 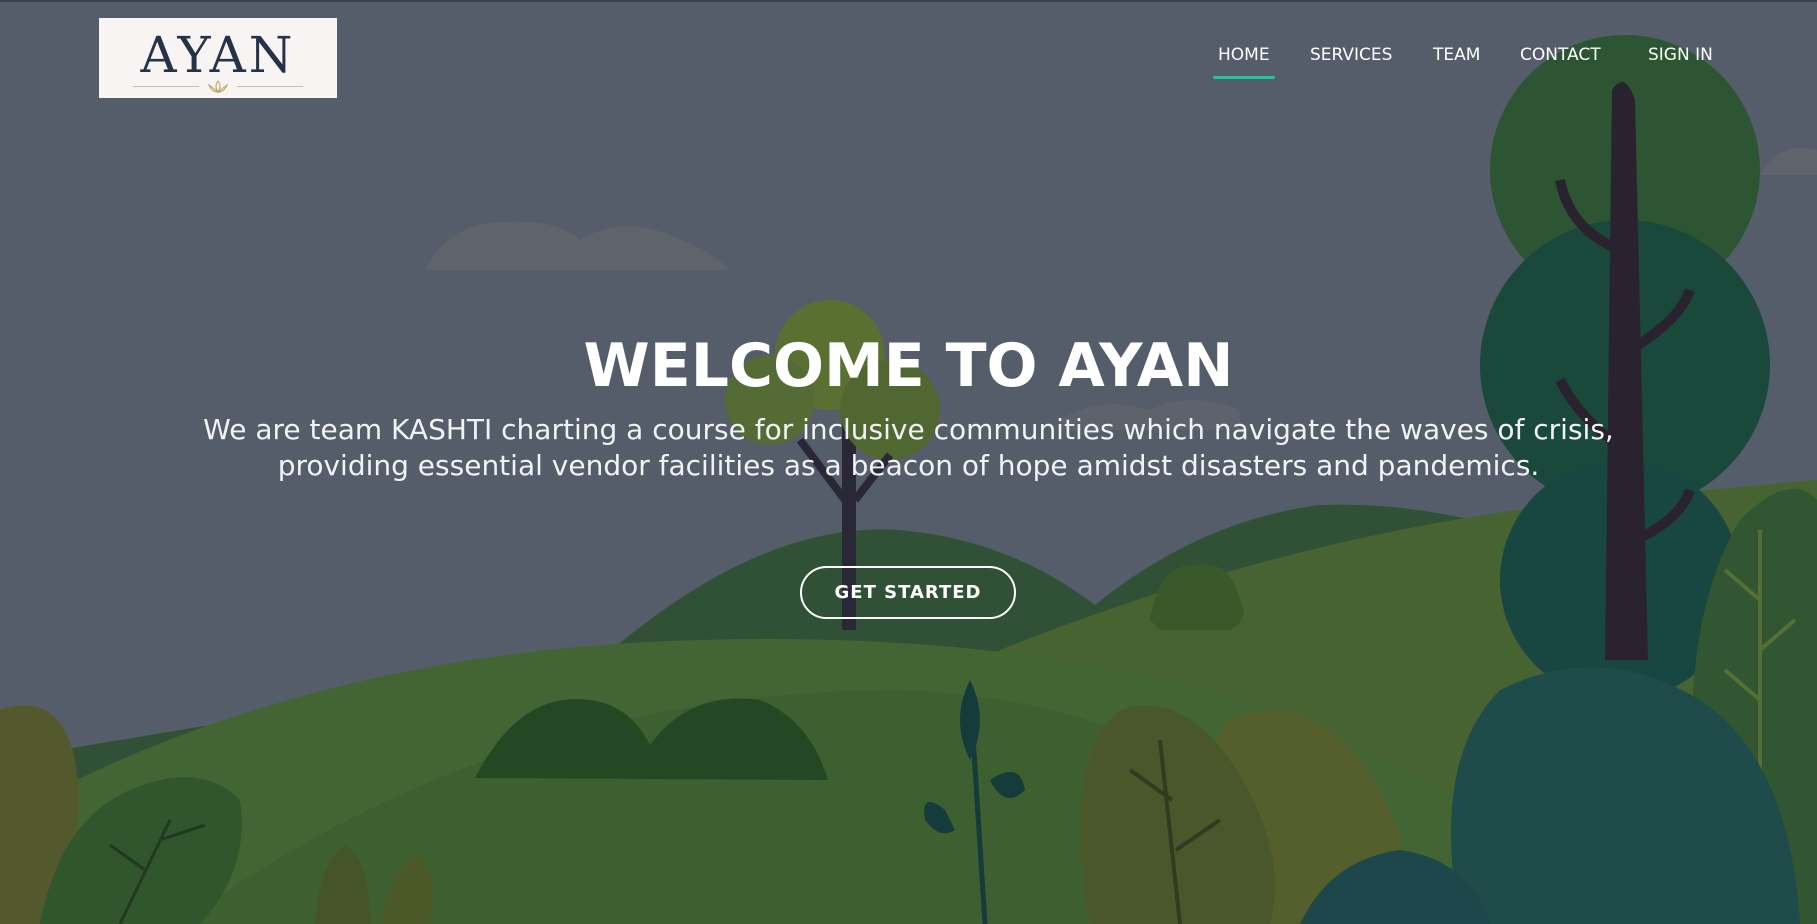 What do you see at coordinates (908, 592) in the screenshot?
I see `get-started-button: GET STARTED` at bounding box center [908, 592].